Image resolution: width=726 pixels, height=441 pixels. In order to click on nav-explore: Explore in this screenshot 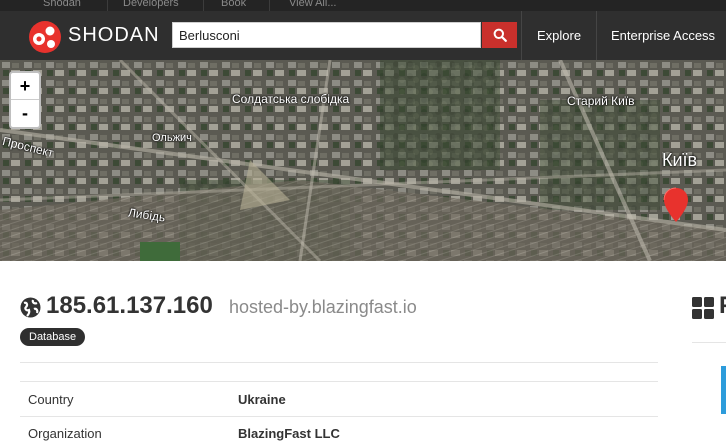, I will do `click(559, 35)`.